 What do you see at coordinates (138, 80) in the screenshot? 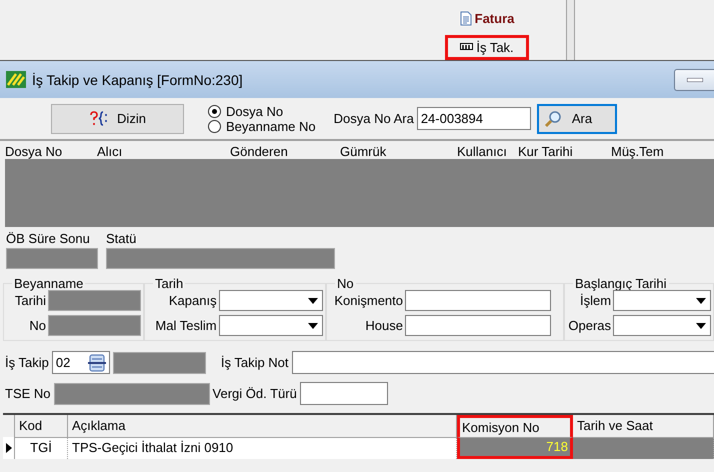
I see `window-title: İş Takip ve Kapanış [FormNo:230]` at bounding box center [138, 80].